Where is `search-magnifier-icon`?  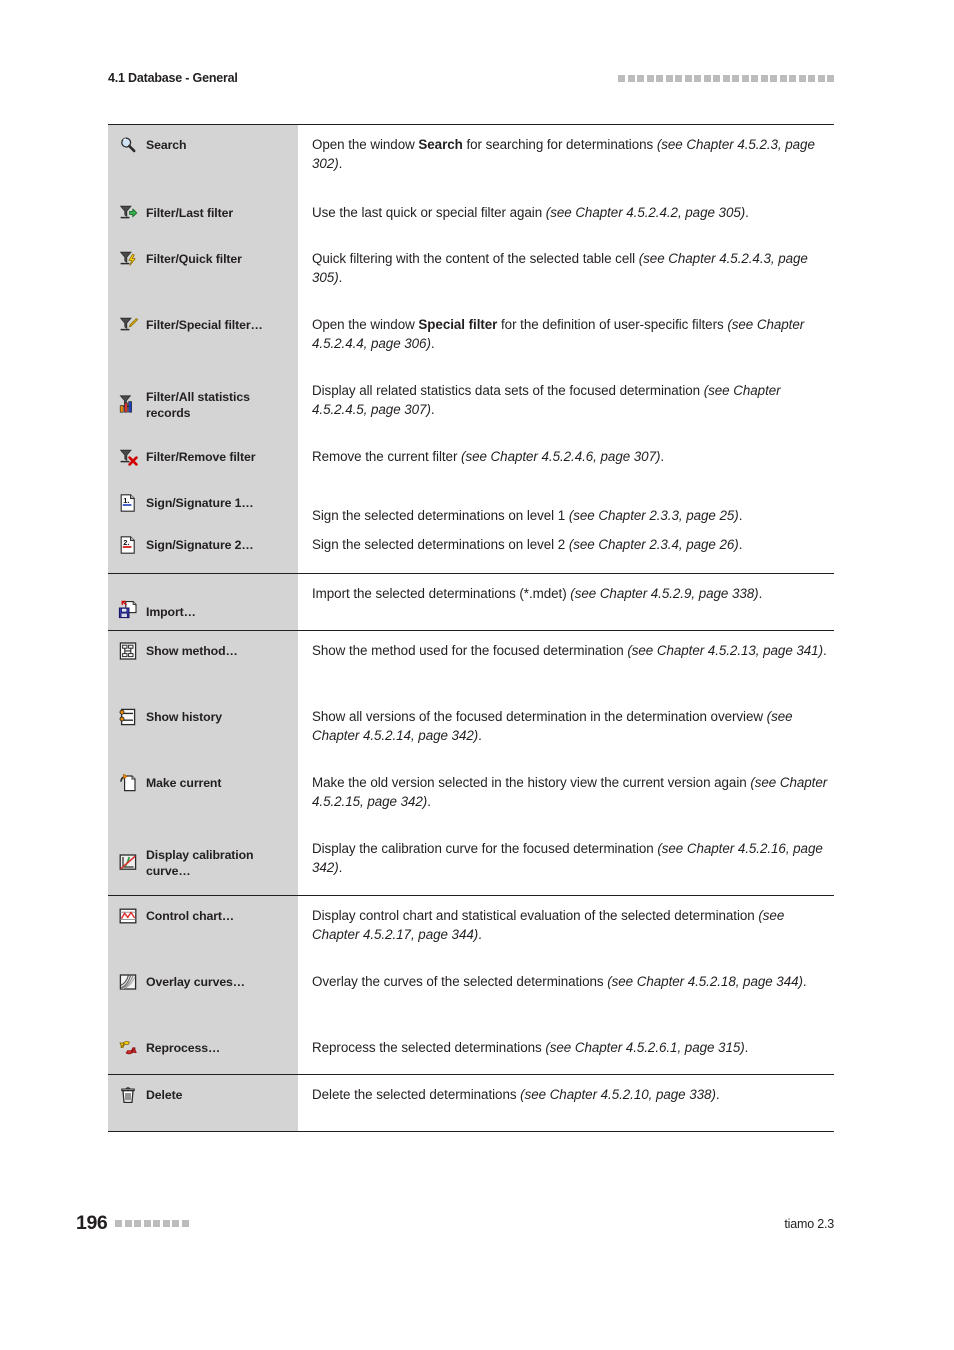
search-magnifier-icon is located at coordinates (128, 145).